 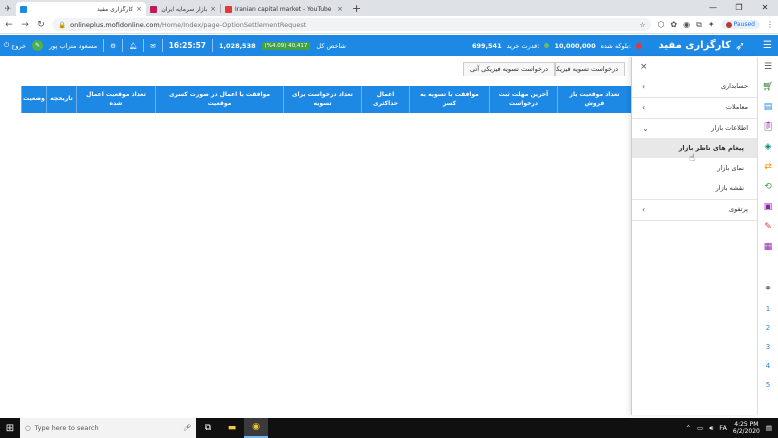 I want to click on edit-profile-icon: ✎, so click(x=38, y=45).